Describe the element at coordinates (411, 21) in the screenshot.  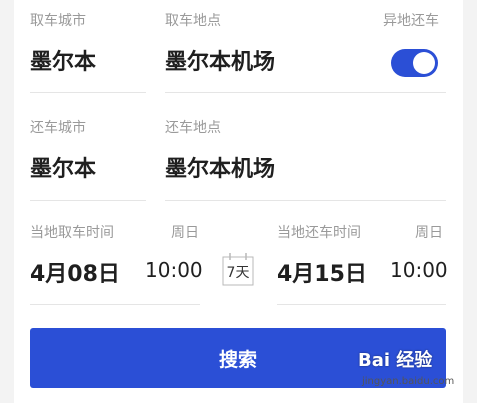
I see `one-way-label: 异地还车` at that location.